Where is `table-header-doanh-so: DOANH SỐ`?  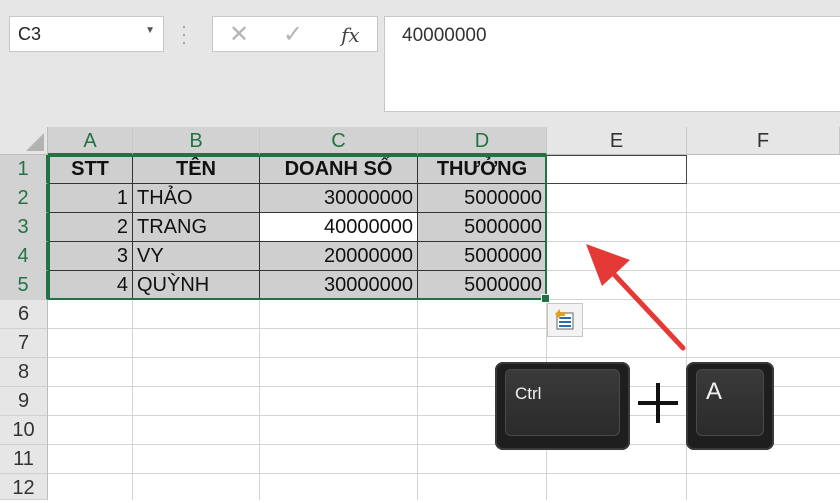 table-header-doanh-so: DOANH SỐ is located at coordinates (339, 169).